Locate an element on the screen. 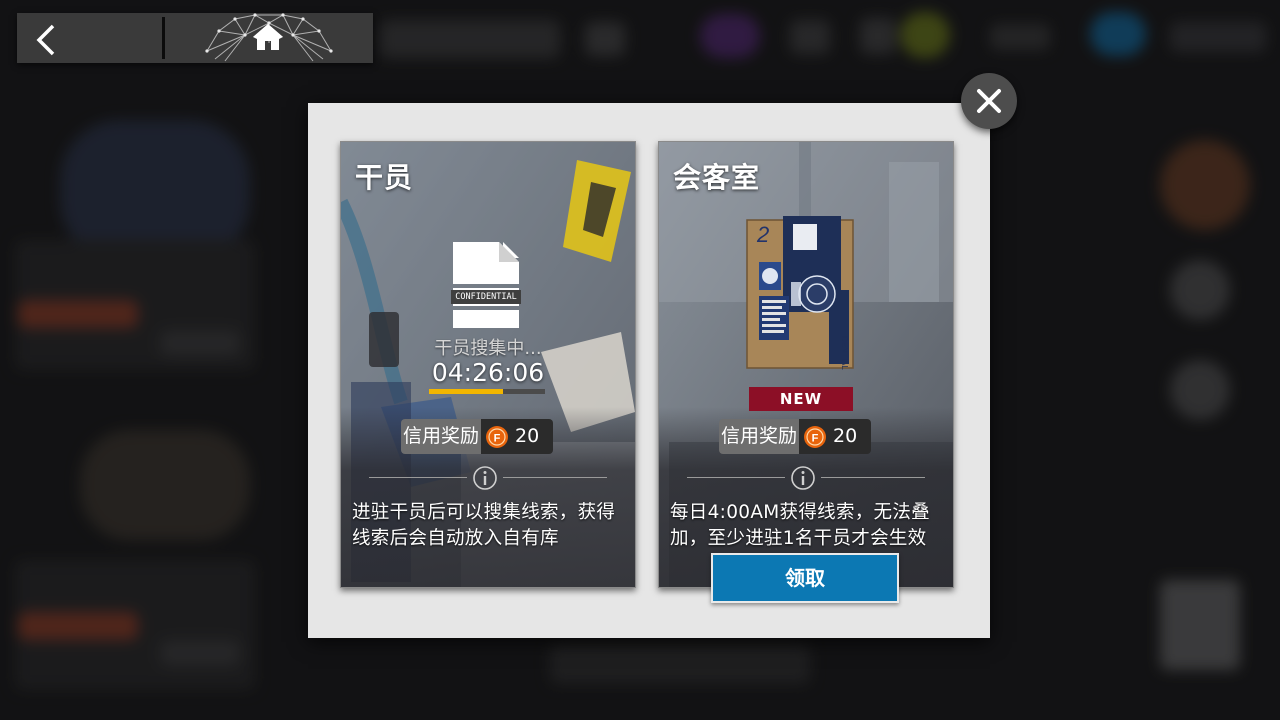  collect-progress-bar is located at coordinates (487, 391).